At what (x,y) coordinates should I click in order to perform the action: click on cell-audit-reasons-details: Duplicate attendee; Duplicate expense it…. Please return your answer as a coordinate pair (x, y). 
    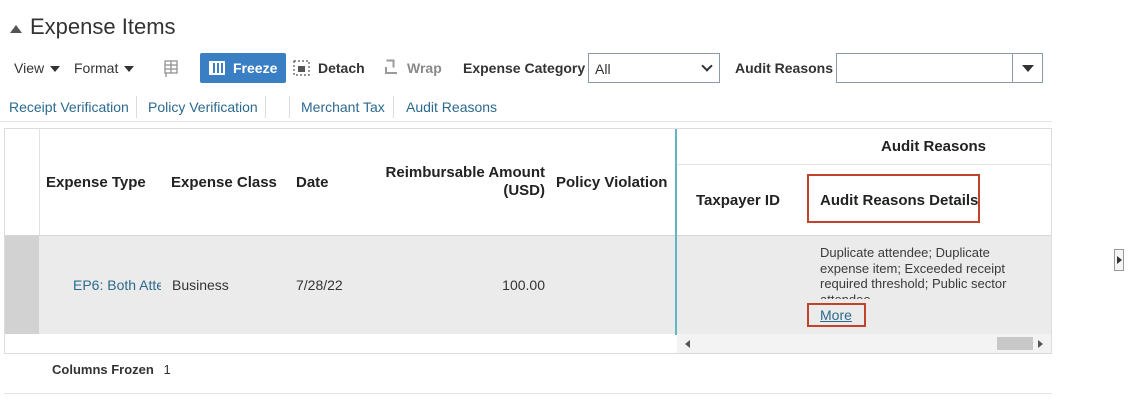
    Looking at the image, I should click on (913, 272).